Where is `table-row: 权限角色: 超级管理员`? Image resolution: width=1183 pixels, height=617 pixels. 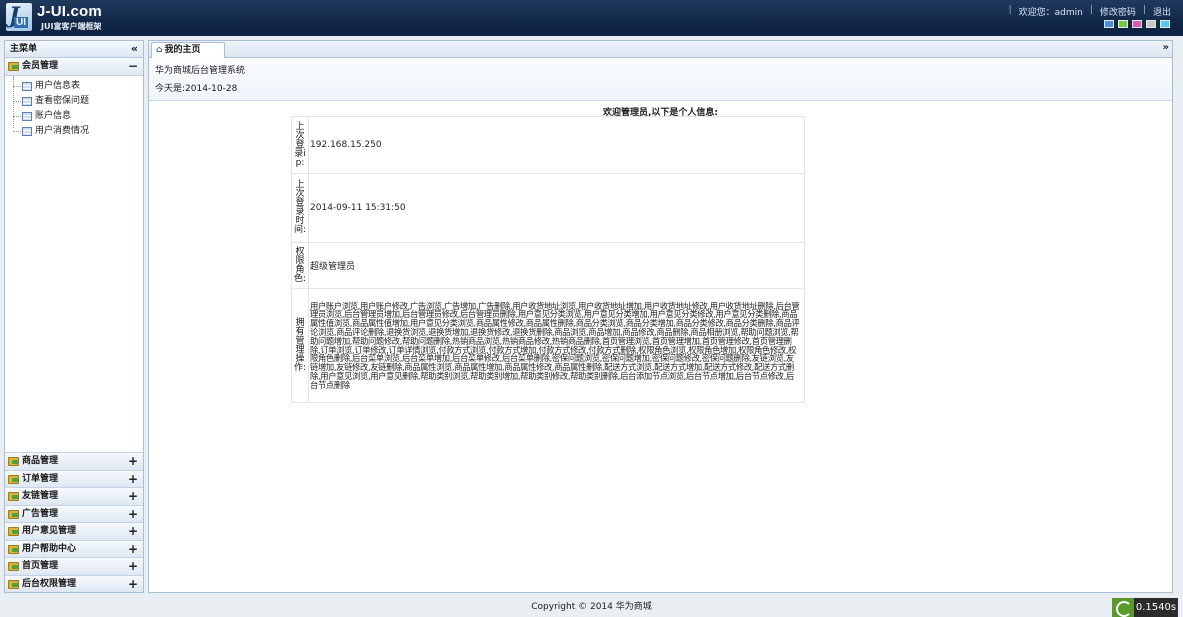 table-row: 权限角色: 超级管理员 is located at coordinates (547, 265).